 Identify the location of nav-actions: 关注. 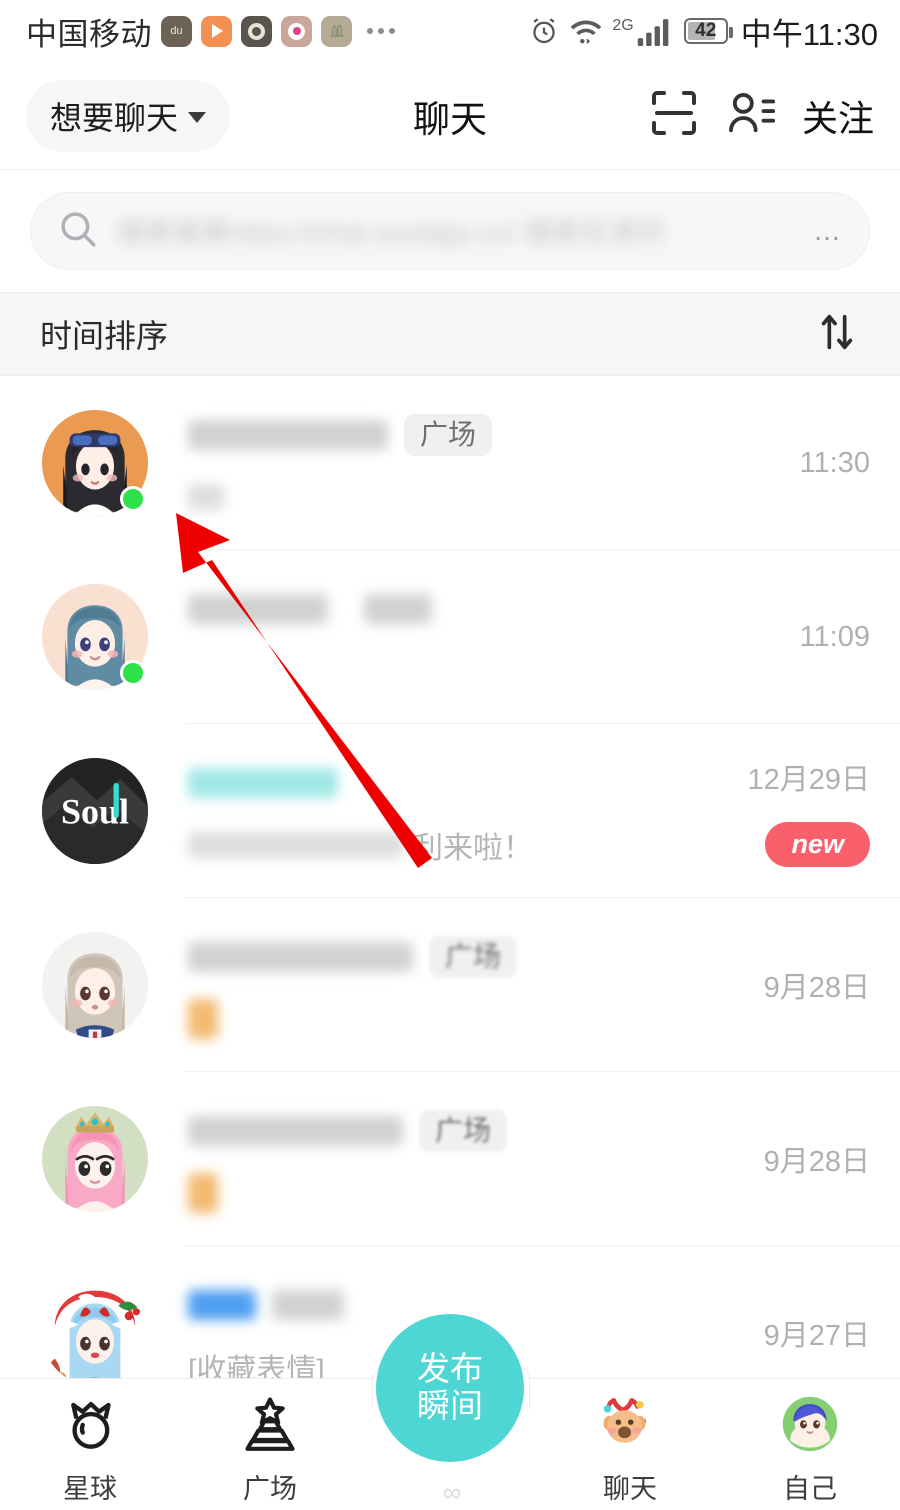
(761, 115).